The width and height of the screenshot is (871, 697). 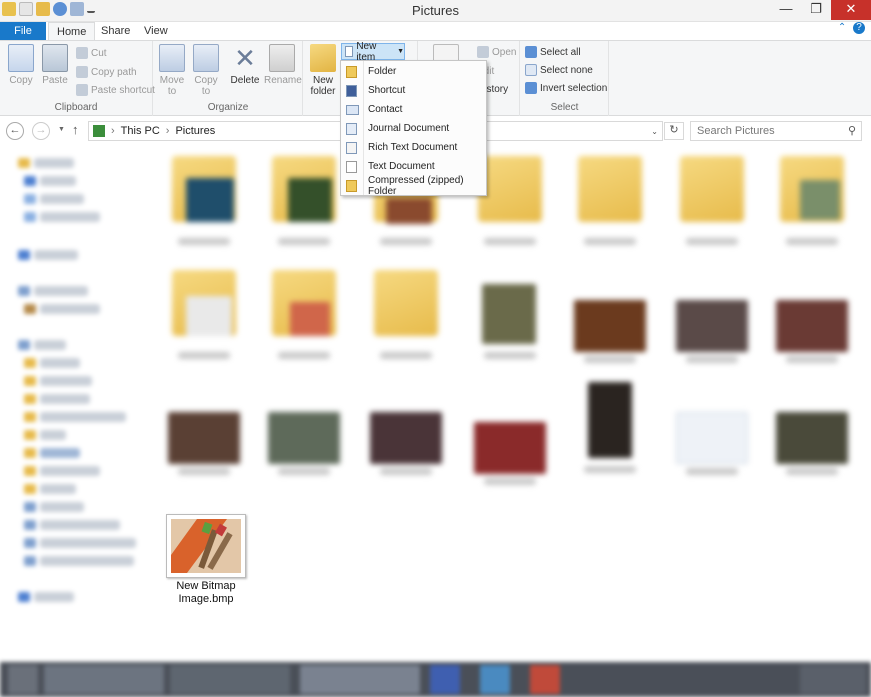 What do you see at coordinates (842, 27) in the screenshot?
I see `minimize-ribbon-icon: ⌃` at bounding box center [842, 27].